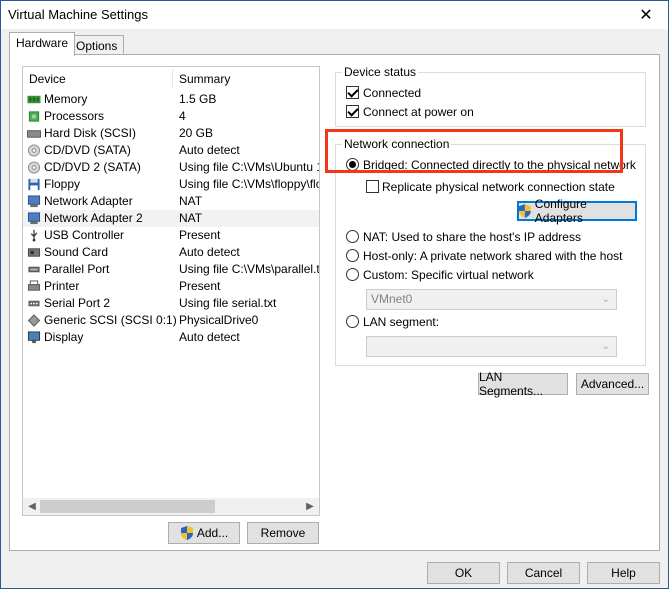  Describe the element at coordinates (219, 320) in the screenshot. I see `device-summary: PhysicalDrive0` at that location.